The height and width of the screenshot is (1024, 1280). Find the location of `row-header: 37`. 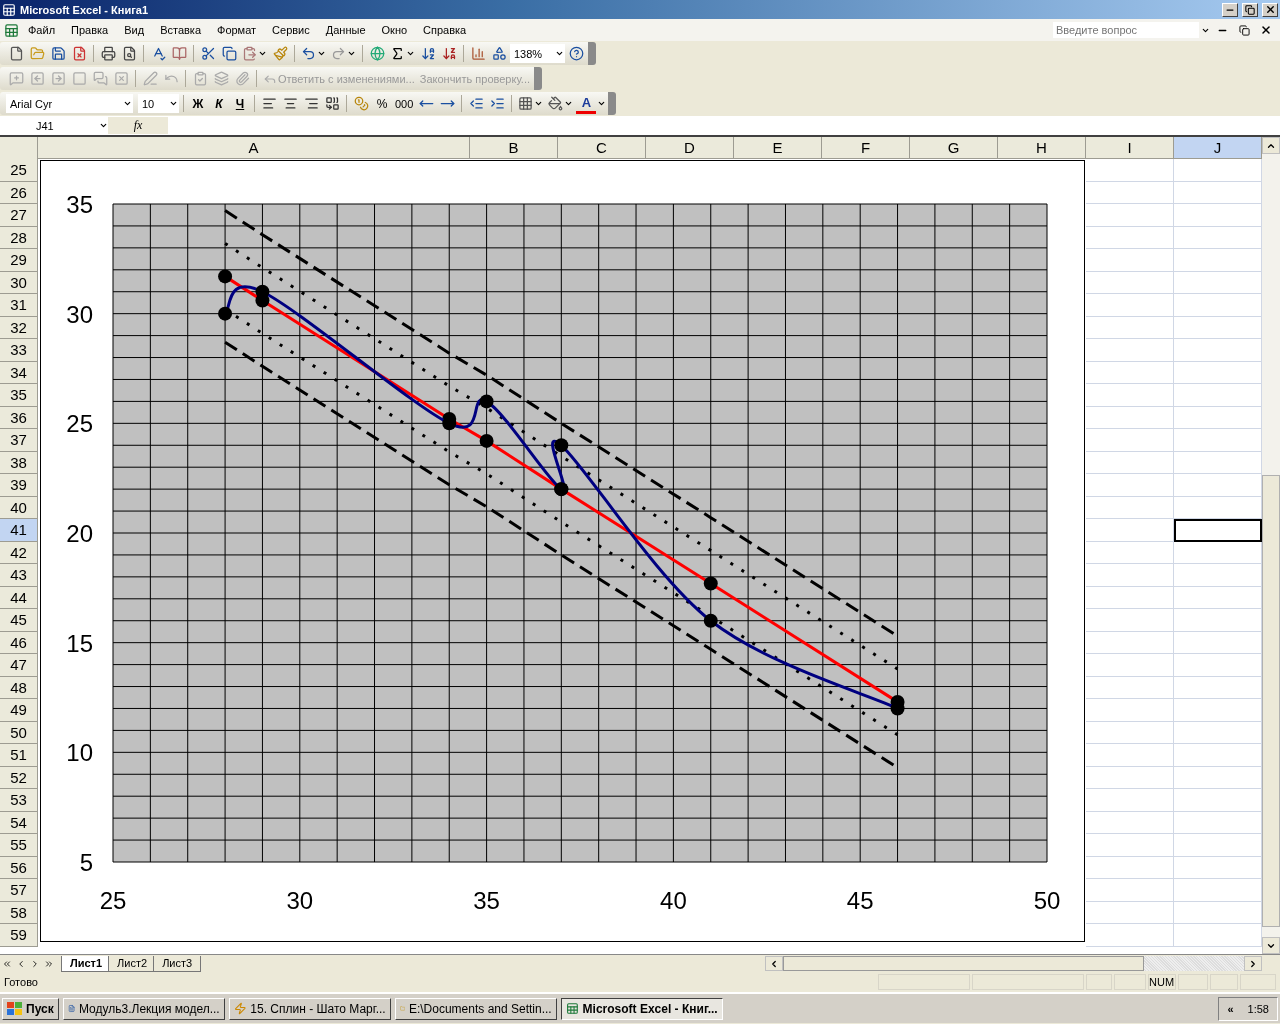

row-header: 37 is located at coordinates (19, 440).